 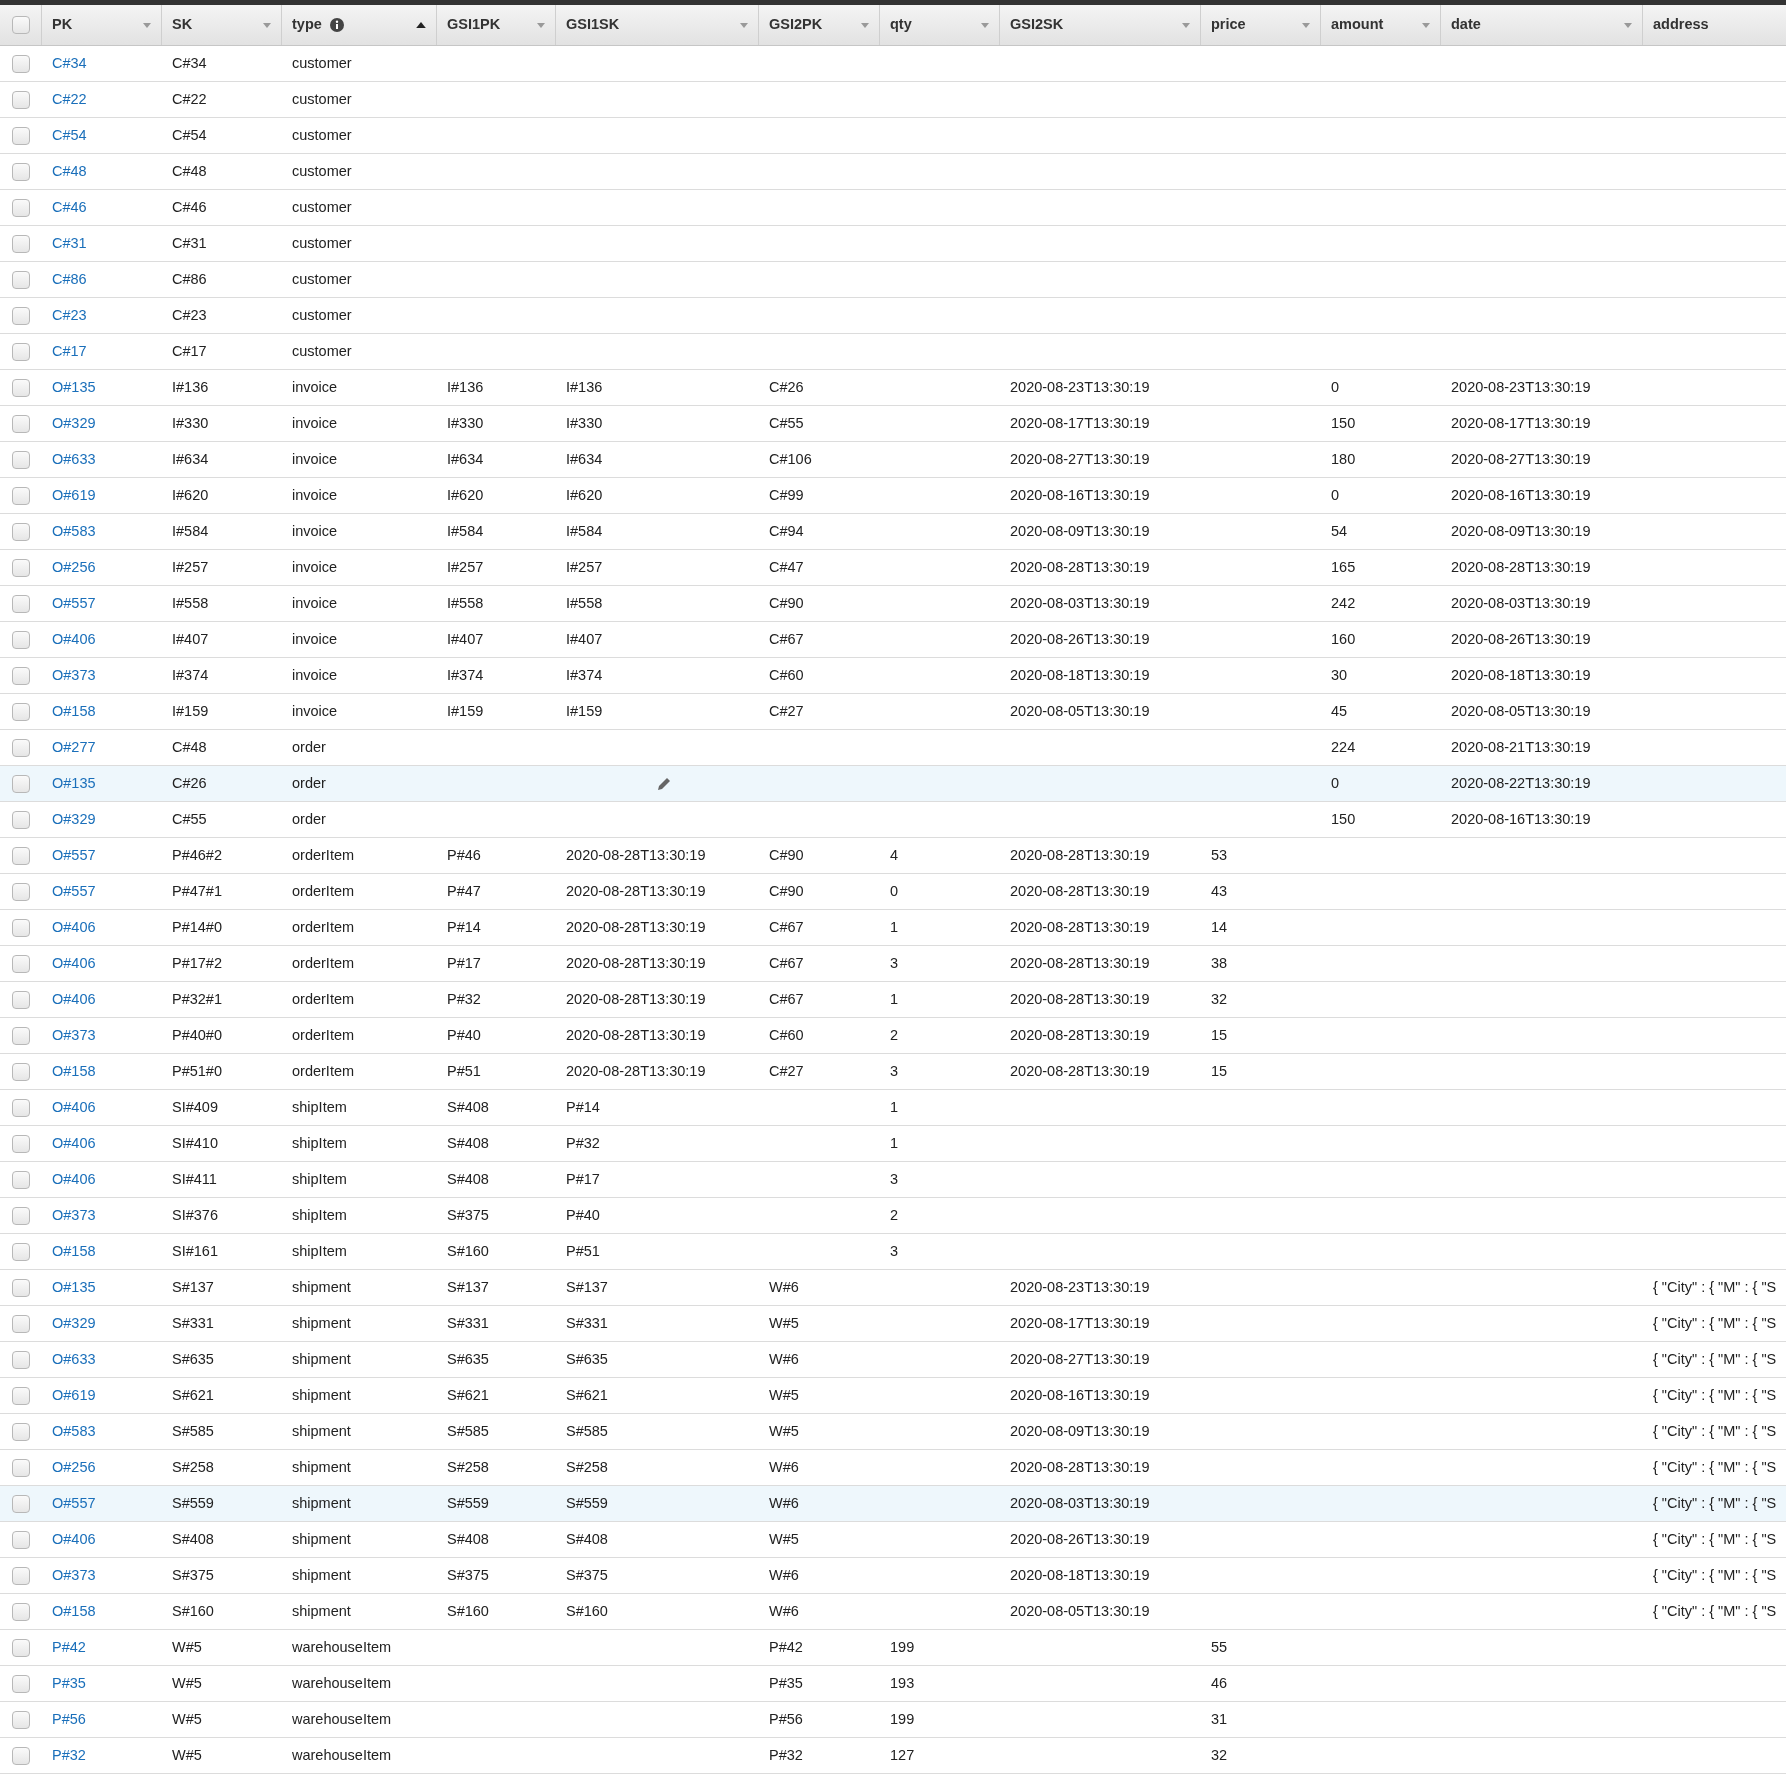 What do you see at coordinates (496, 25) in the screenshot?
I see `column-header: GSI1PK` at bounding box center [496, 25].